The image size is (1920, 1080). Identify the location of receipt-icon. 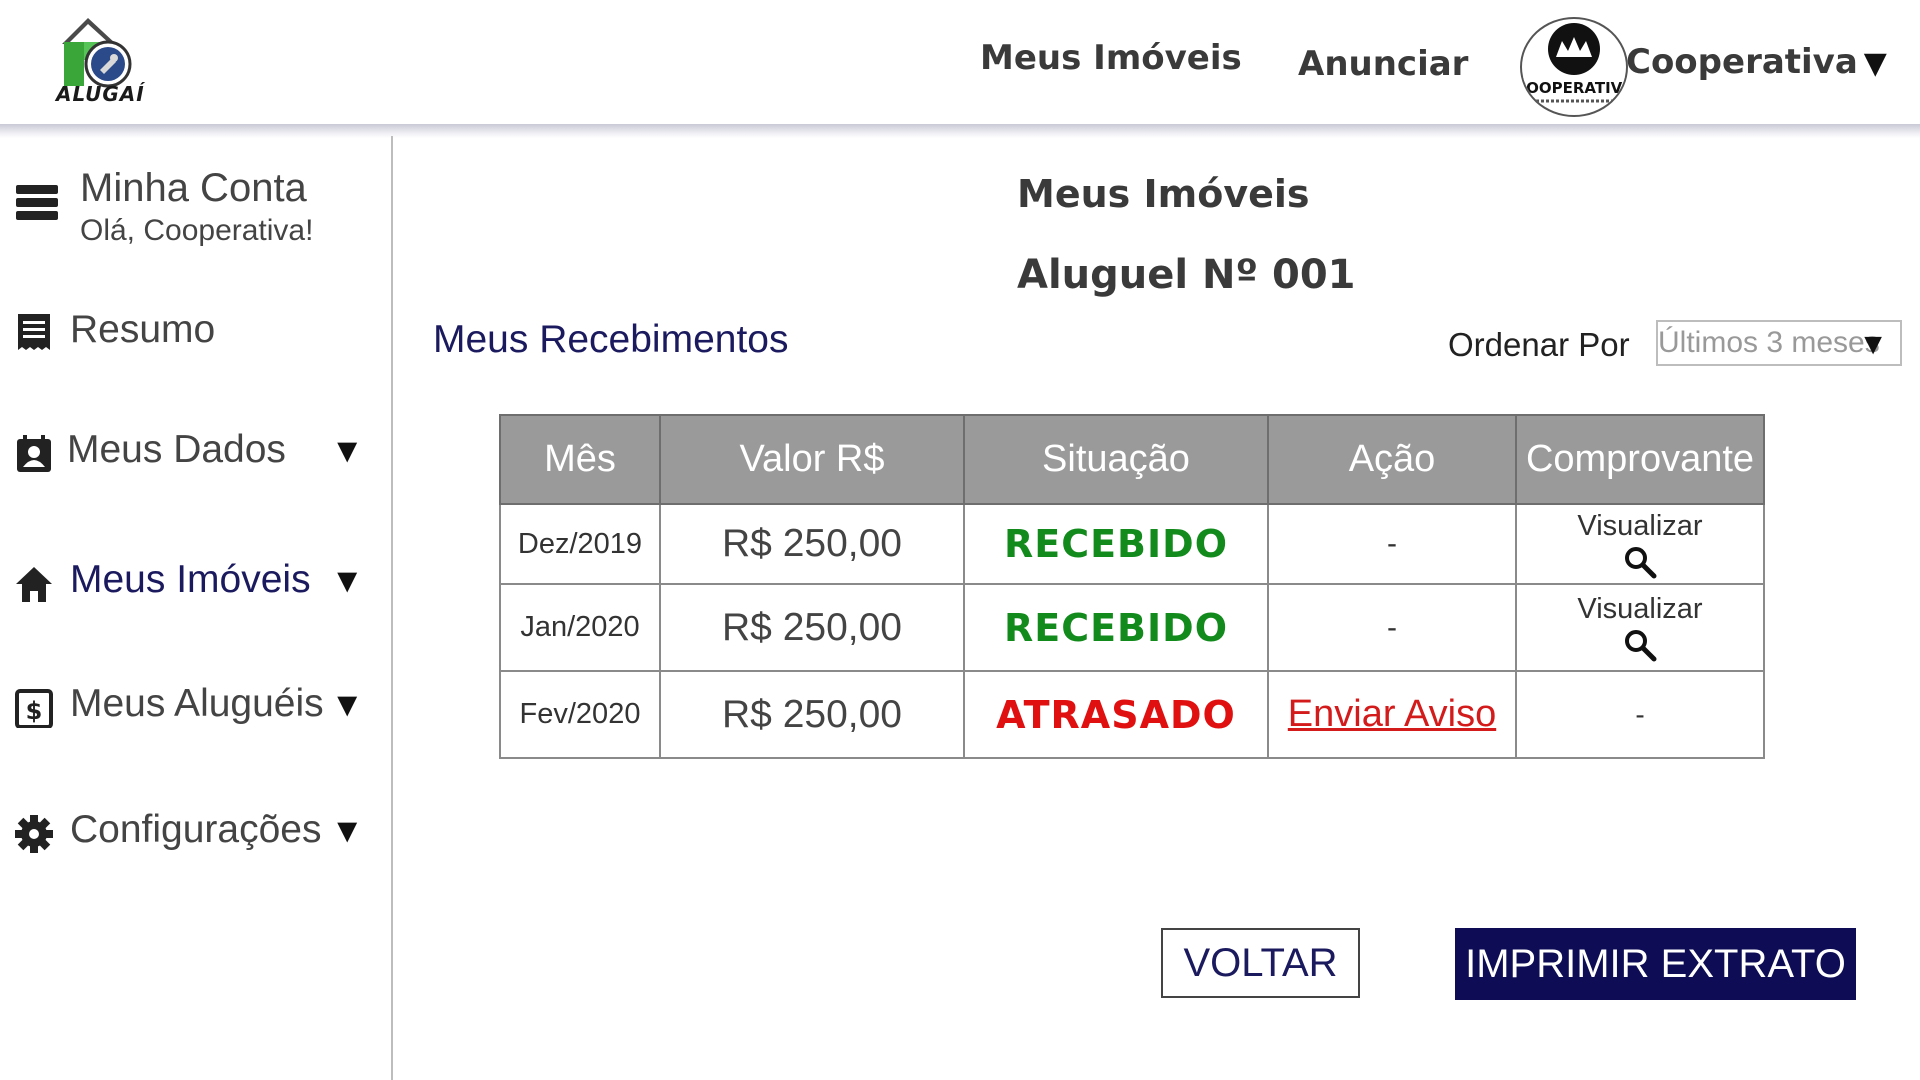
(34, 332).